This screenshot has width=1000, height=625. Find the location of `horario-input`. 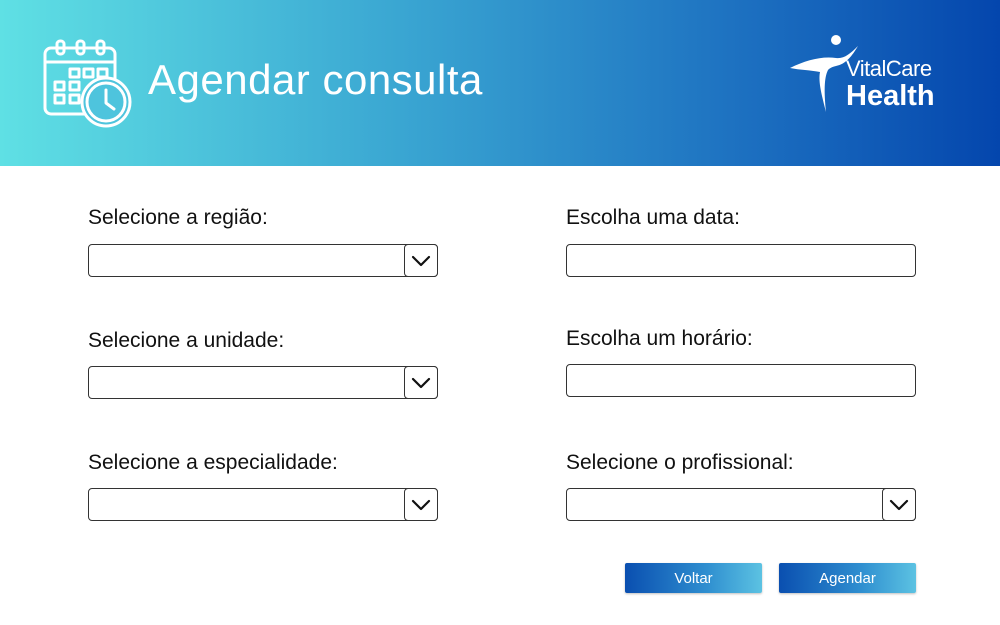

horario-input is located at coordinates (741, 380).